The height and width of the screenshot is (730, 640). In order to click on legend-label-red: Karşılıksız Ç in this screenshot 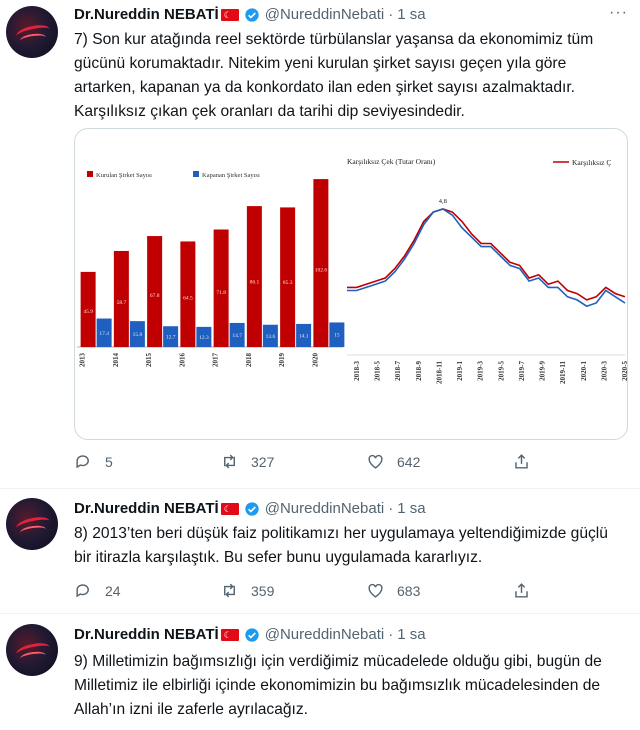, I will do `click(591, 162)`.